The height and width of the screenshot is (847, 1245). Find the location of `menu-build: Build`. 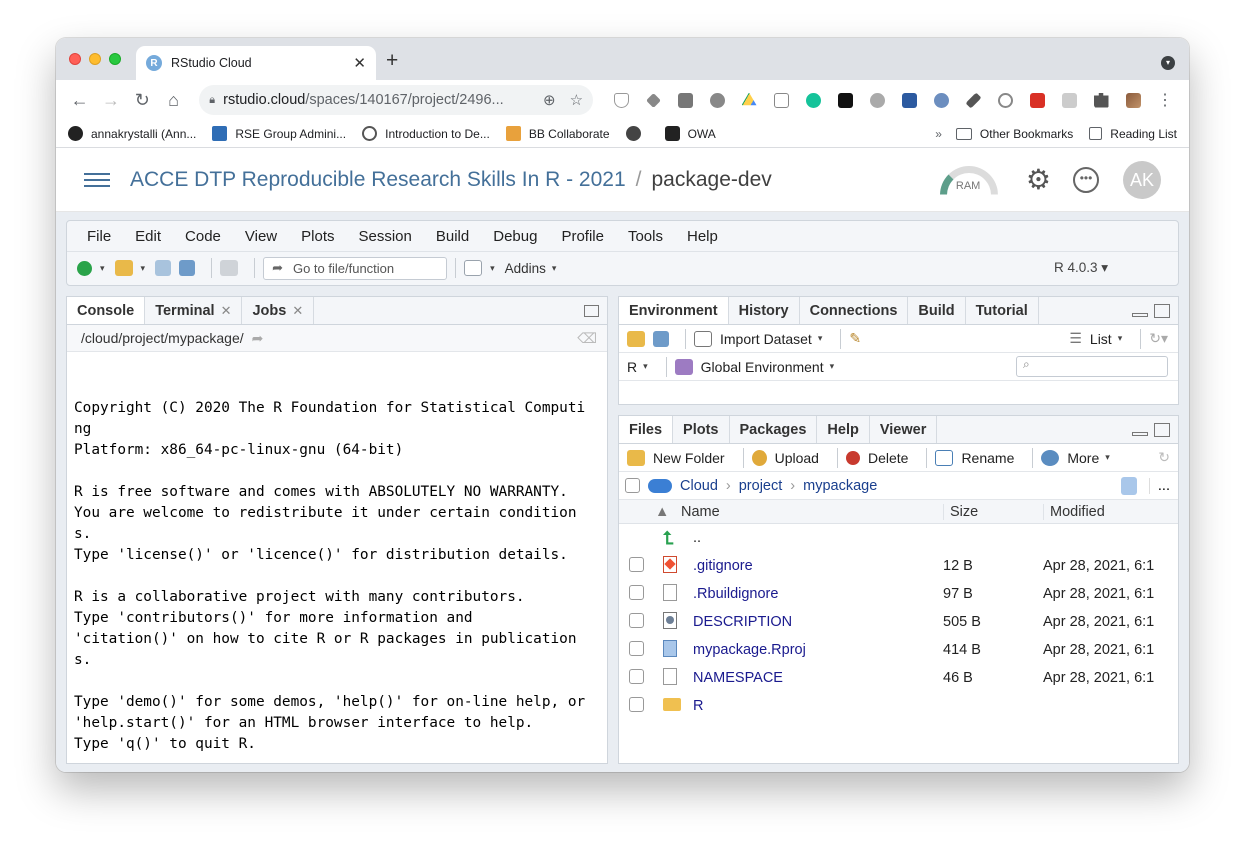

menu-build: Build is located at coordinates (452, 236).